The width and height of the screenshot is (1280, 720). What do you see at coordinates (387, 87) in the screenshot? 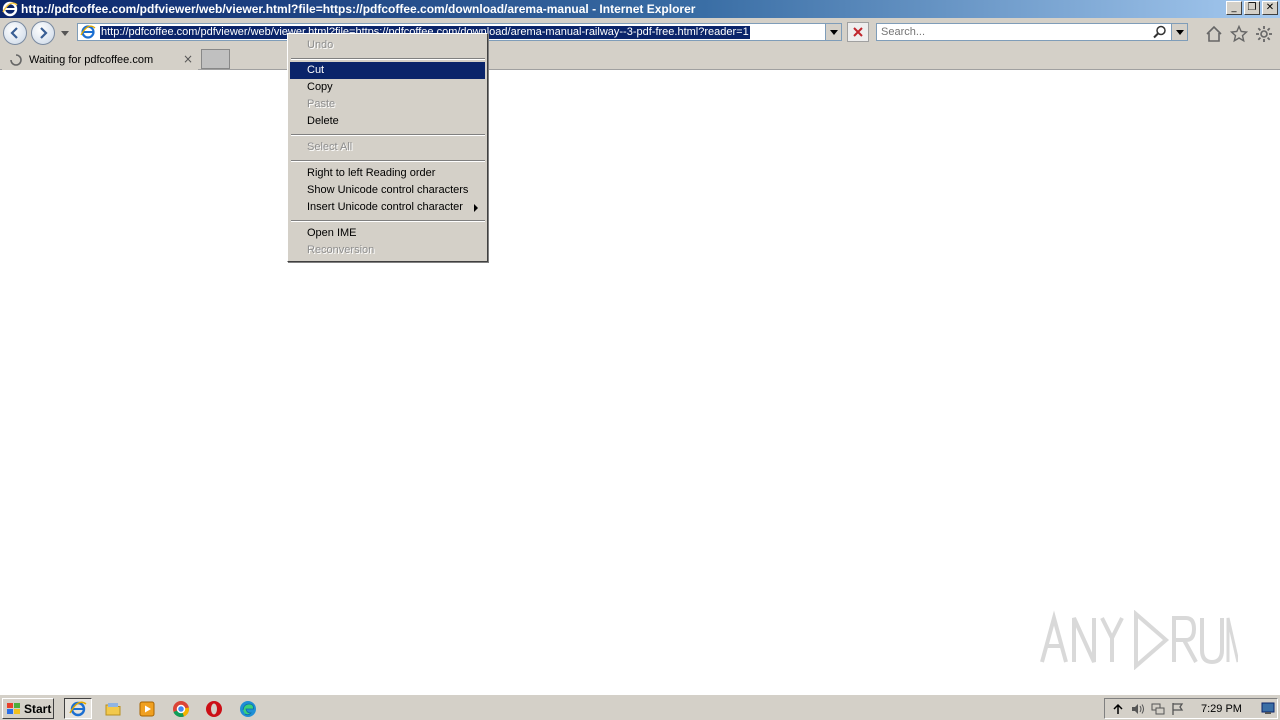
I see `menu-item-copy: Copy` at bounding box center [387, 87].